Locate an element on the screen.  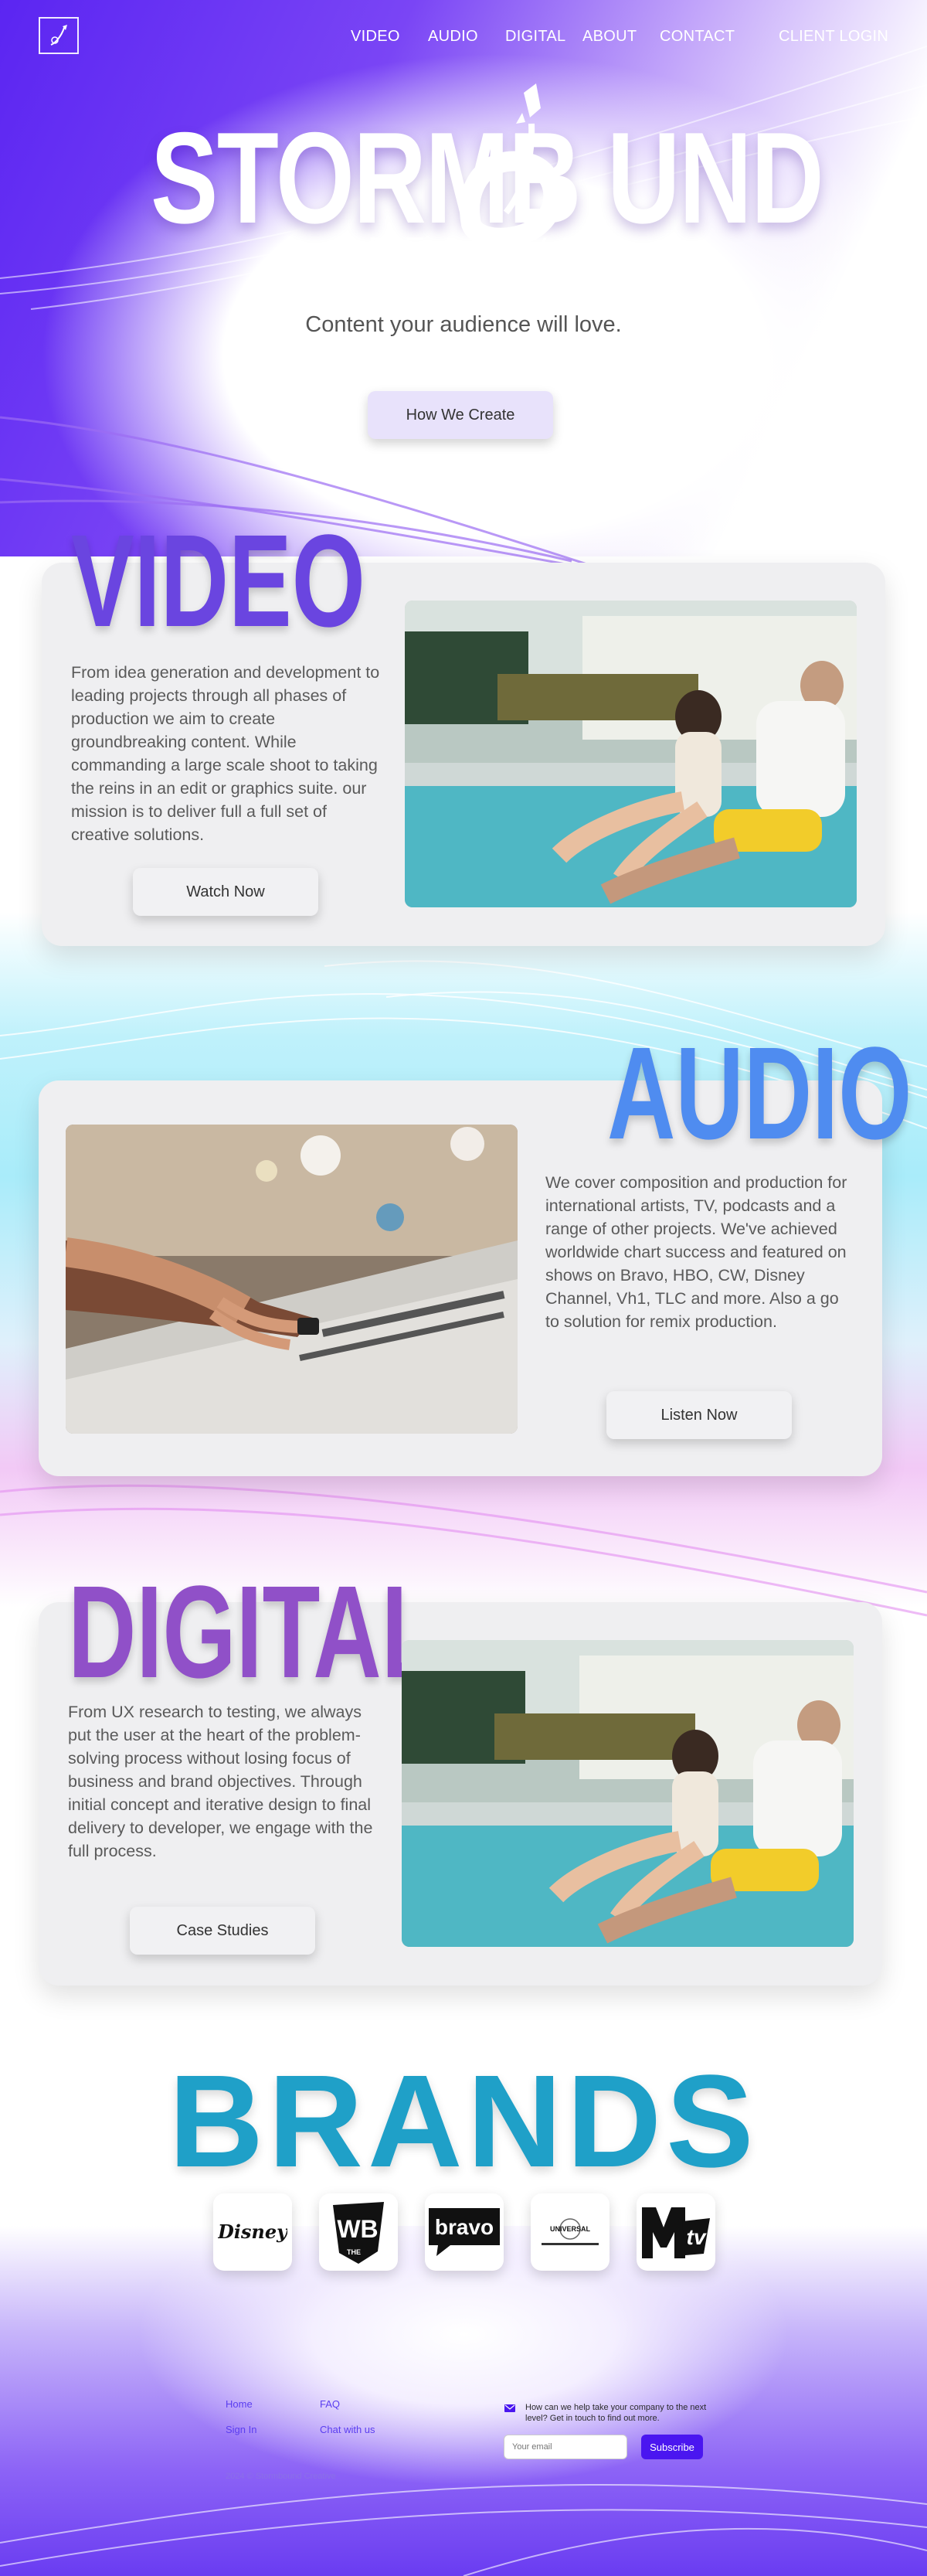
brand-tile-wb: WB THE is located at coordinates (358, 2232).